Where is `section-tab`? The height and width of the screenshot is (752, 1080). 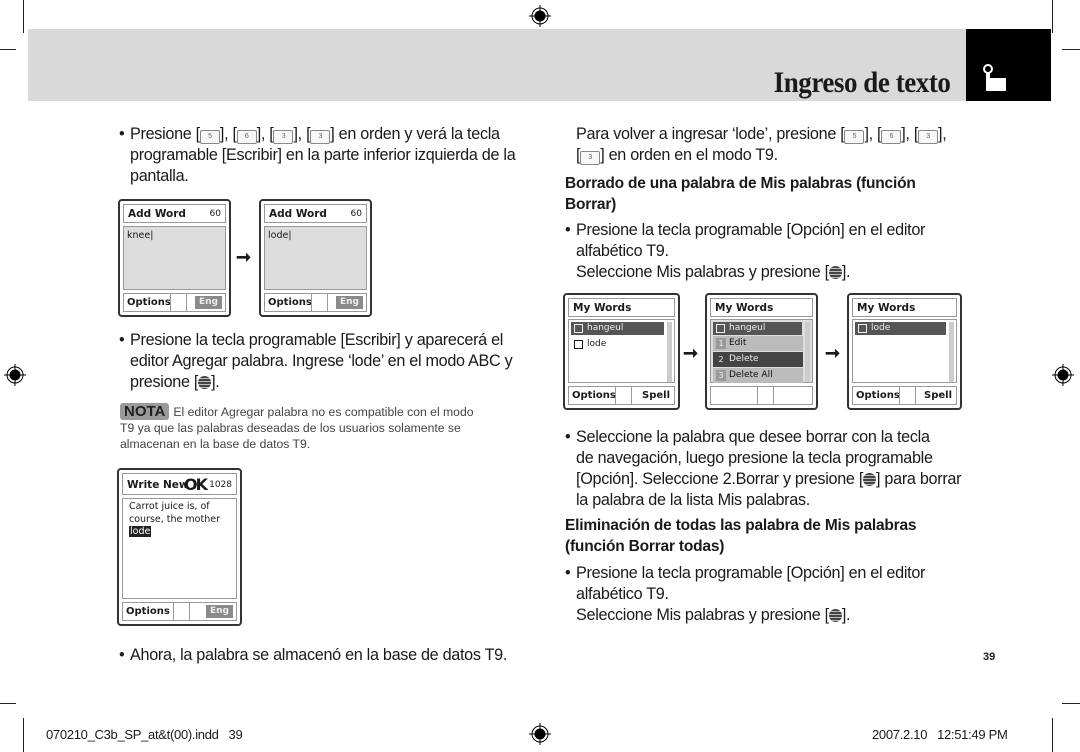
section-tab is located at coordinates (1008, 65).